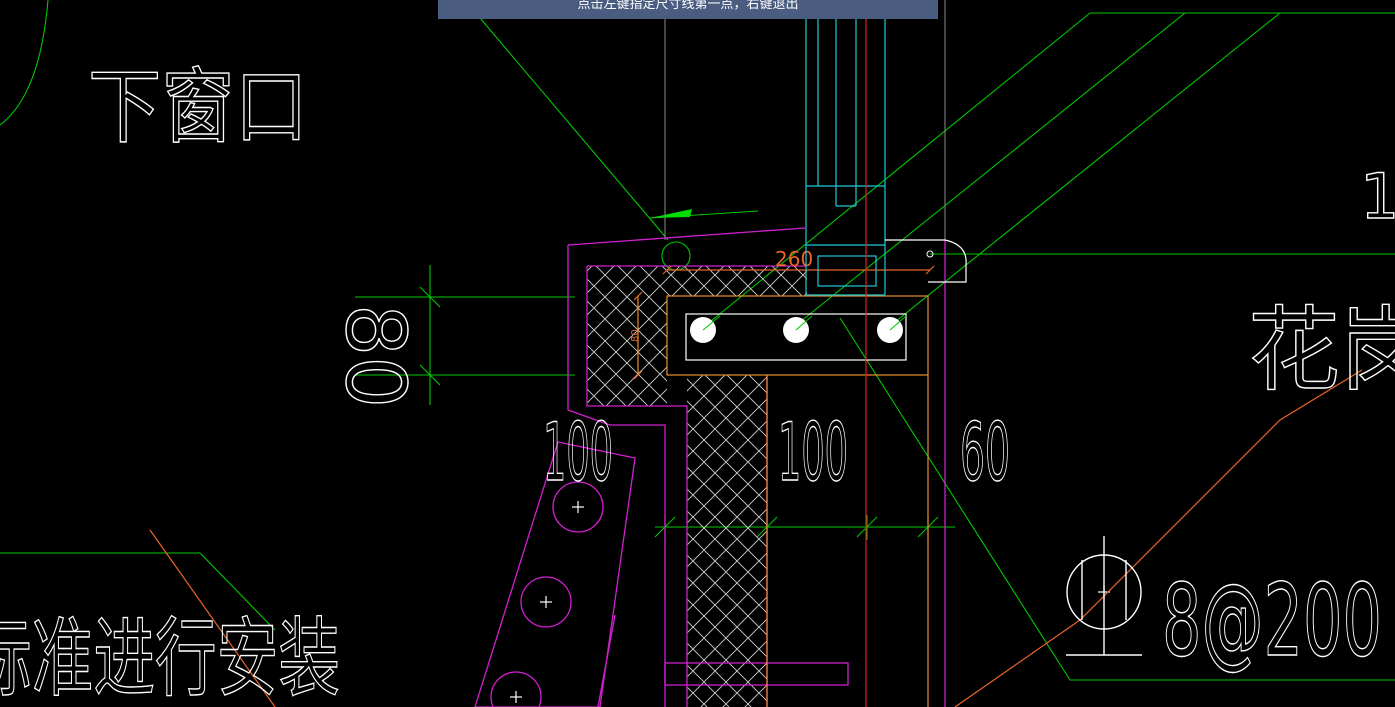  What do you see at coordinates (1104, 596) in the screenshot?
I see `rebar-grade-symbol` at bounding box center [1104, 596].